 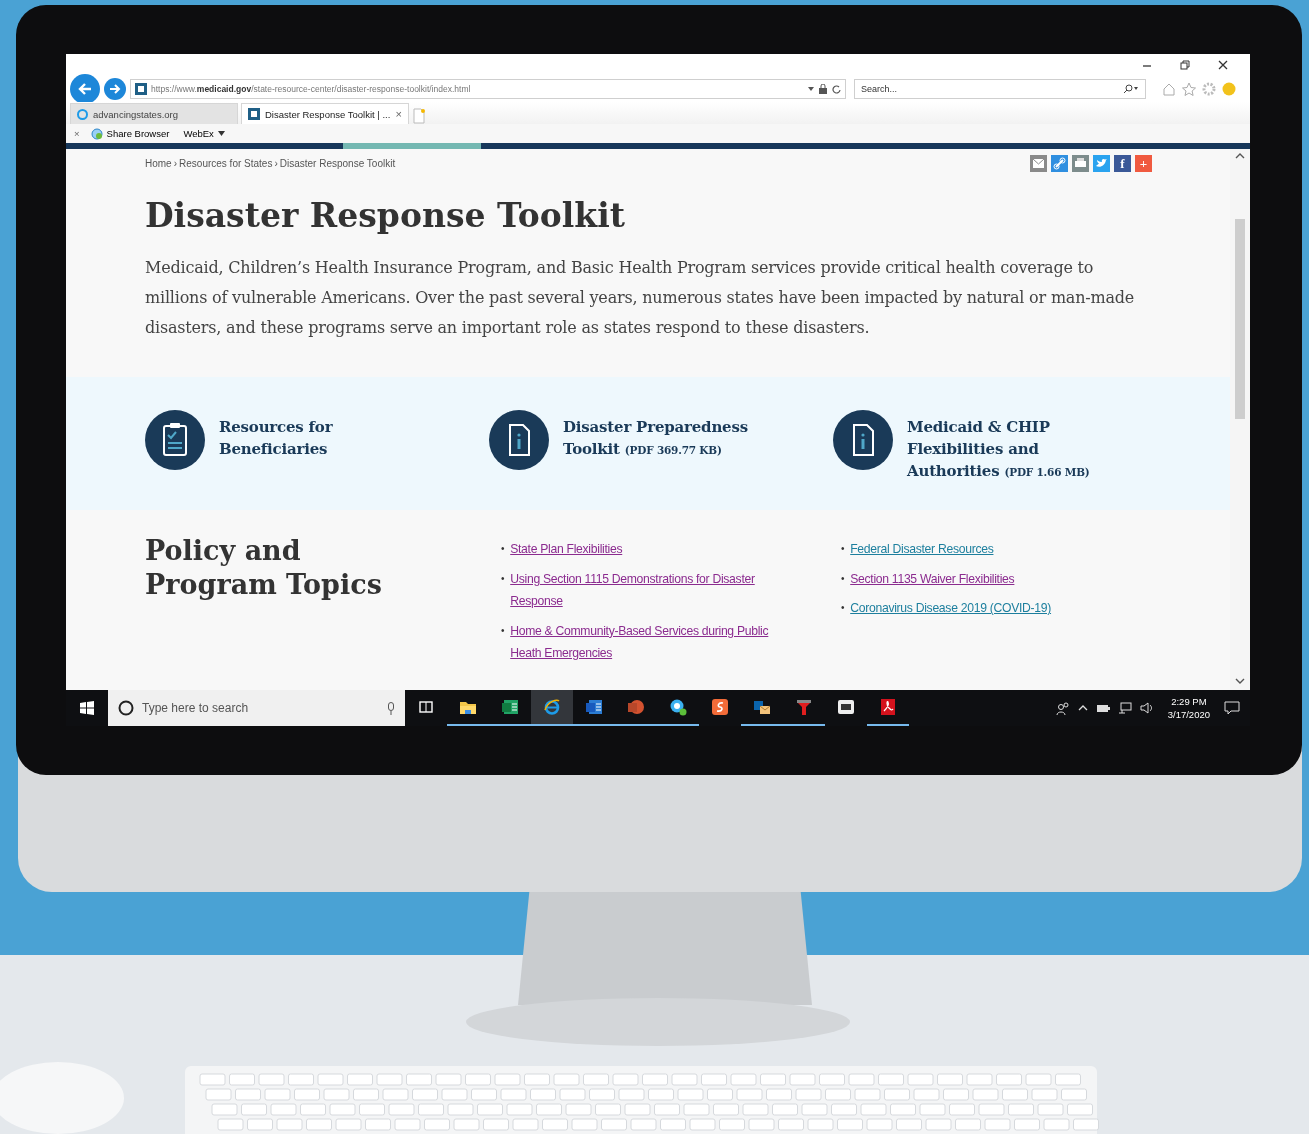 I want to click on back-button, so click(x=85, y=89).